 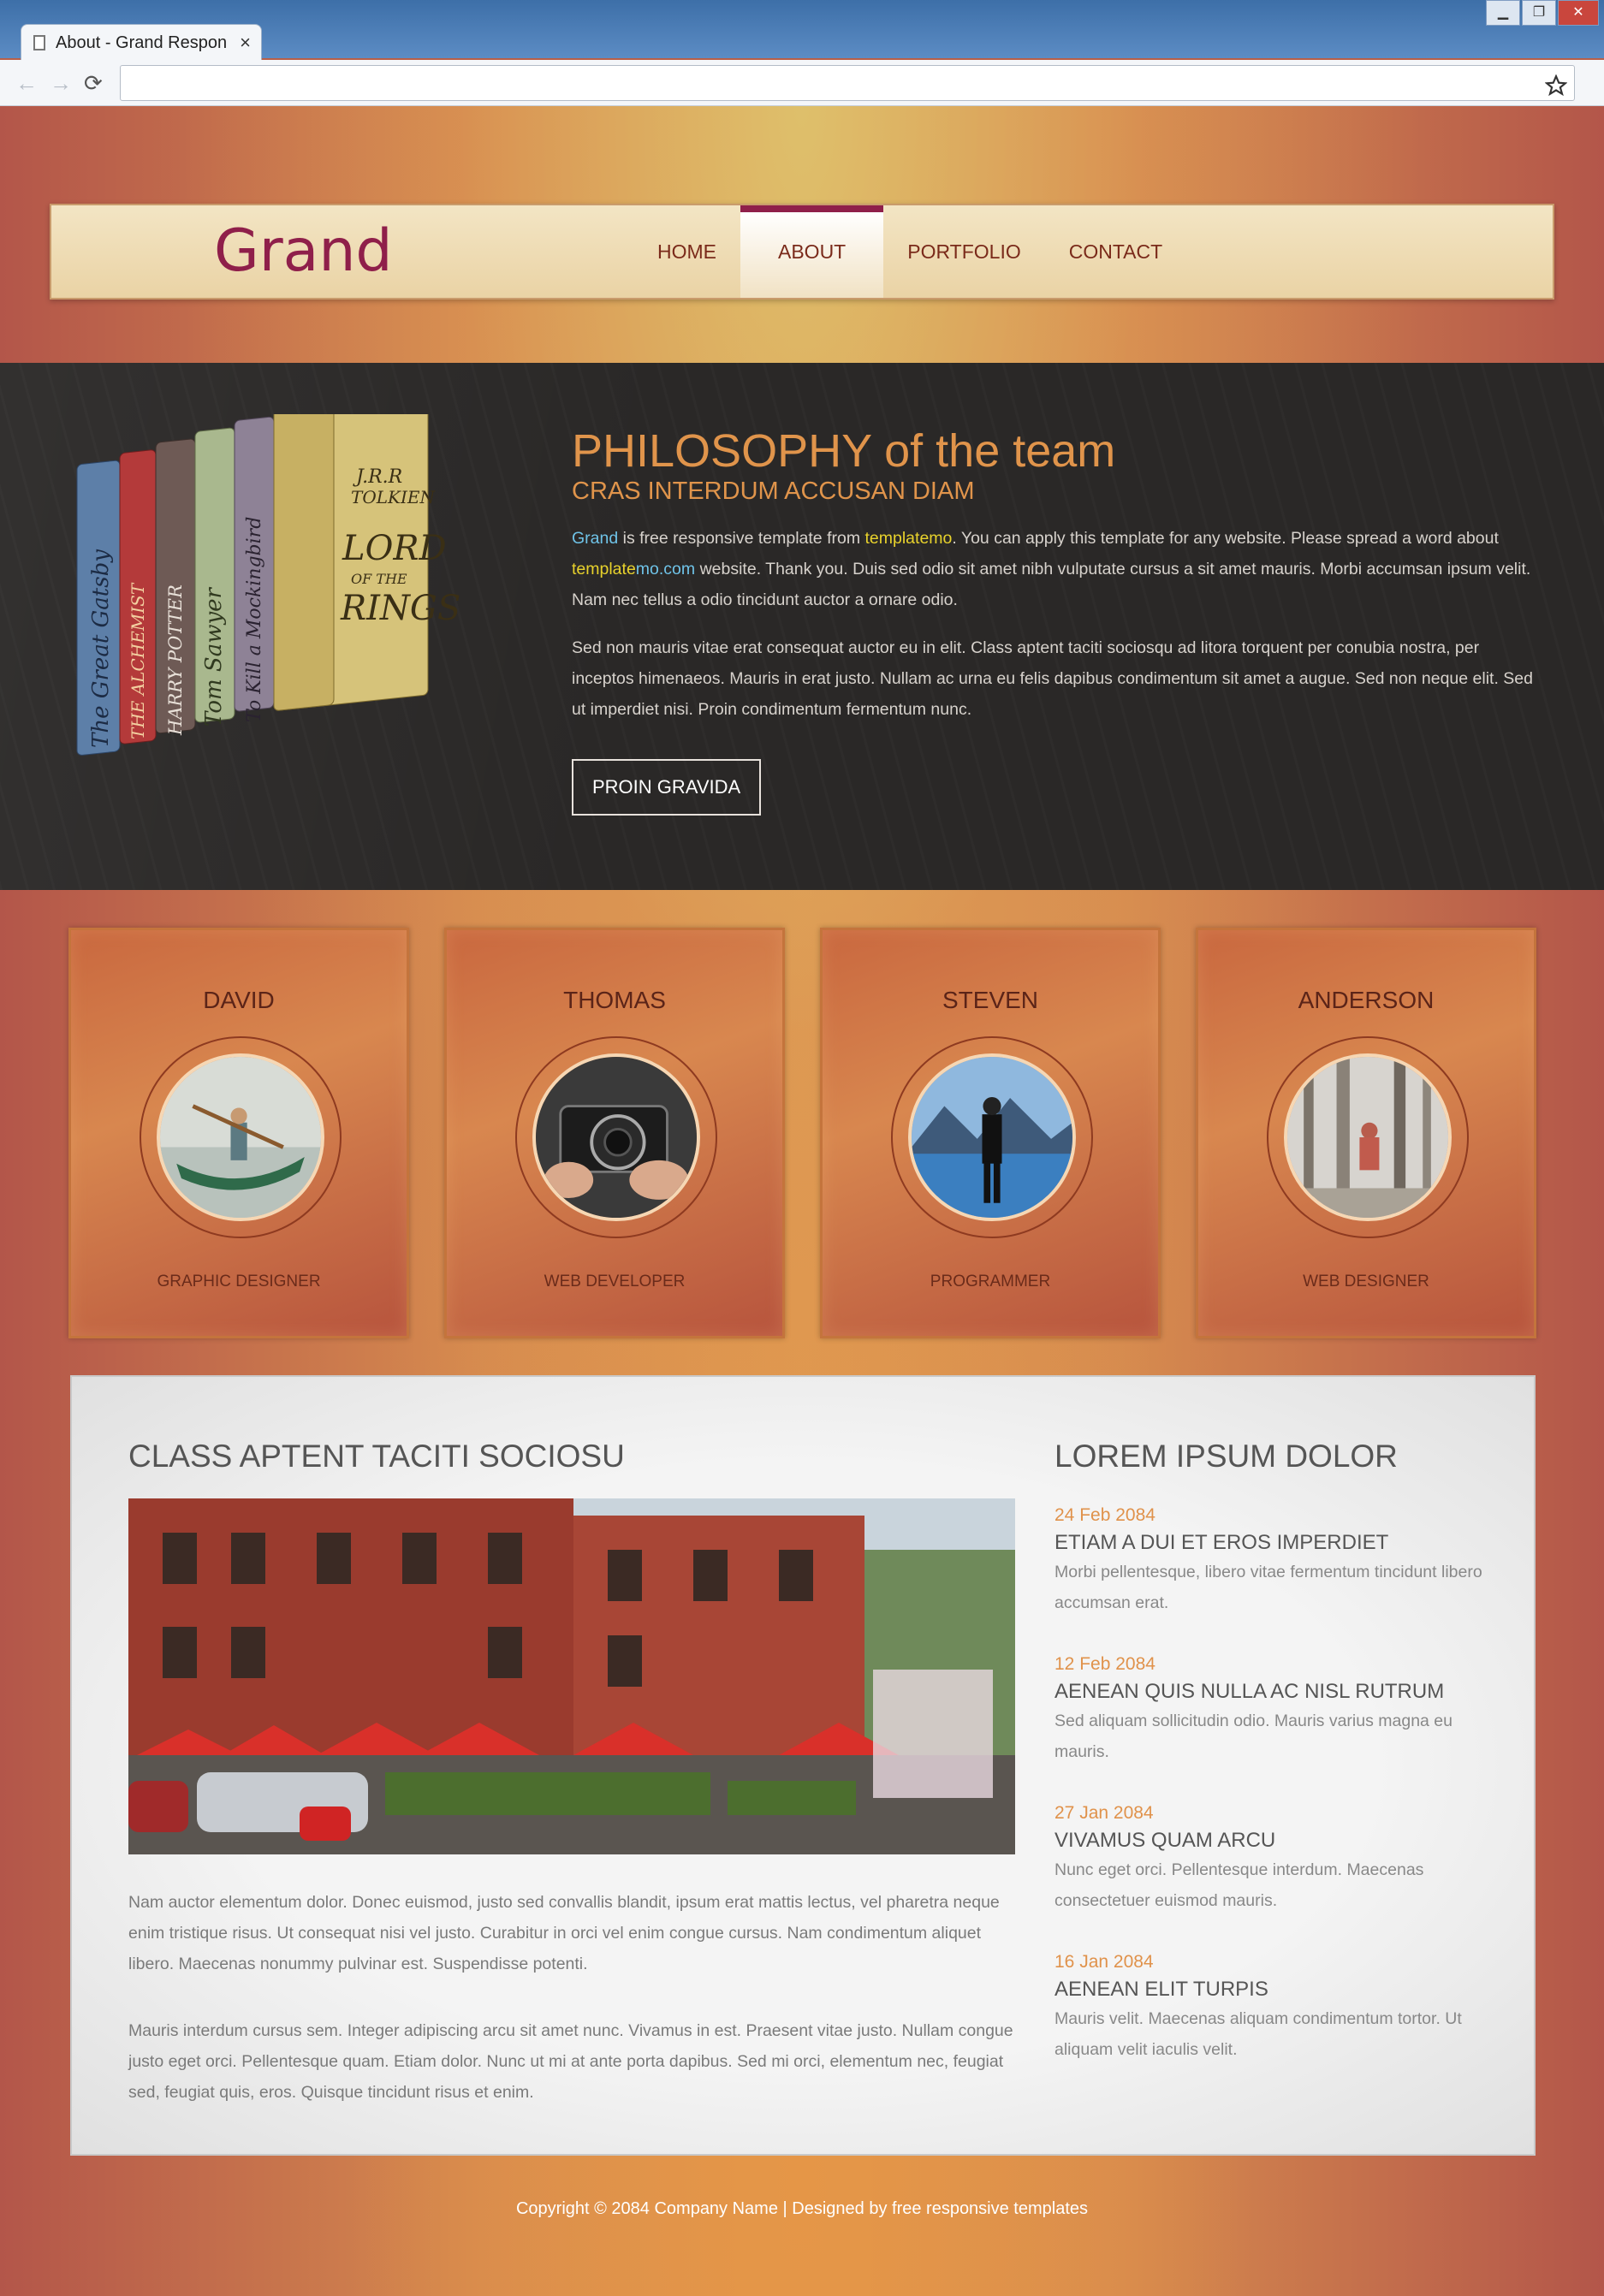 What do you see at coordinates (1366, 1000) in the screenshot?
I see `team-name: ANDERSON` at bounding box center [1366, 1000].